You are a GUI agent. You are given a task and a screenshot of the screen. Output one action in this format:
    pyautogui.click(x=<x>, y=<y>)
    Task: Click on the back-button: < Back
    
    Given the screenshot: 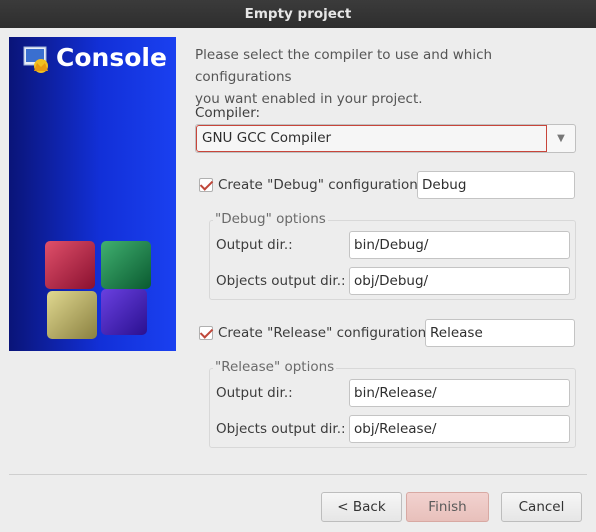 What is the action you would take?
    pyautogui.click(x=361, y=507)
    